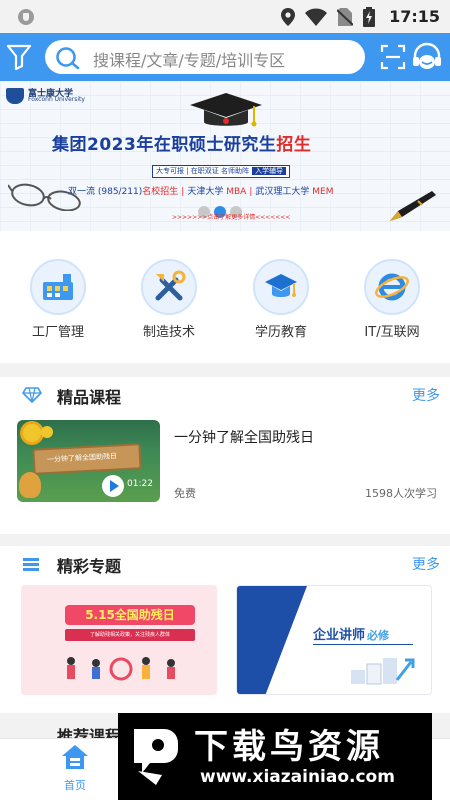 The image size is (450, 800). I want to click on topic-heading: 企业讲师 必修, so click(351, 633).